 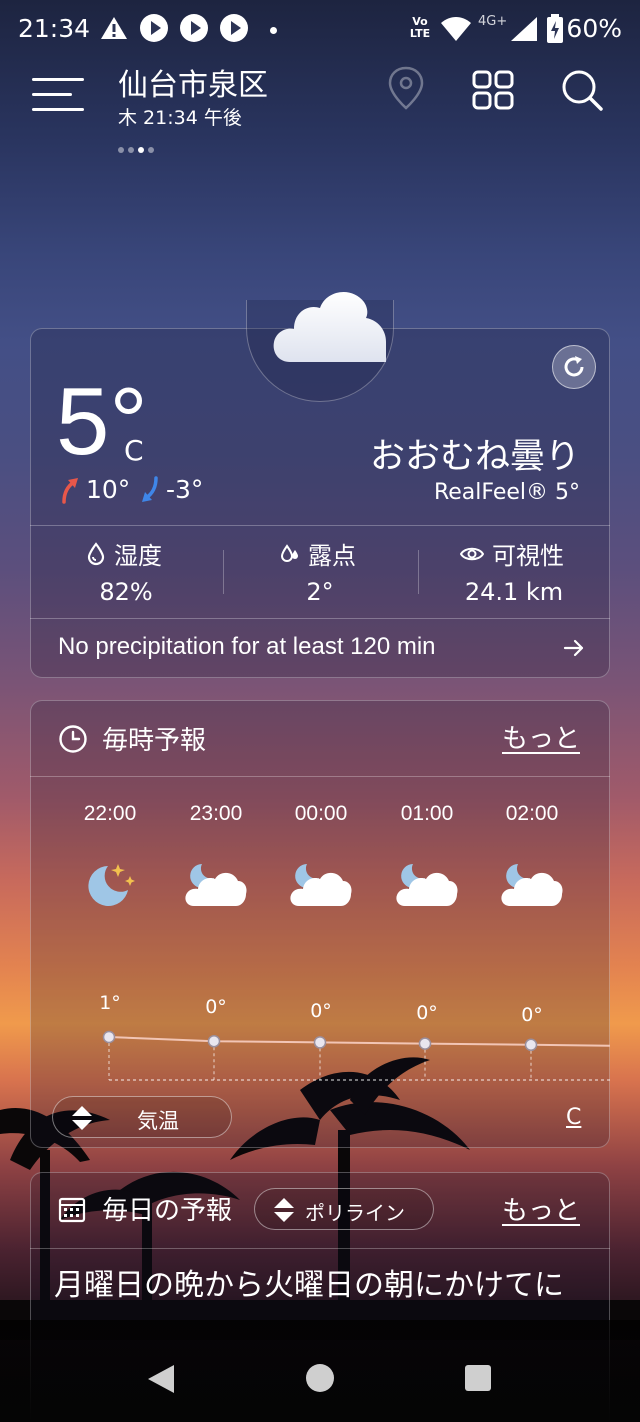 What do you see at coordinates (512, 553) in the screenshot?
I see `visibility-label: 可視性` at bounding box center [512, 553].